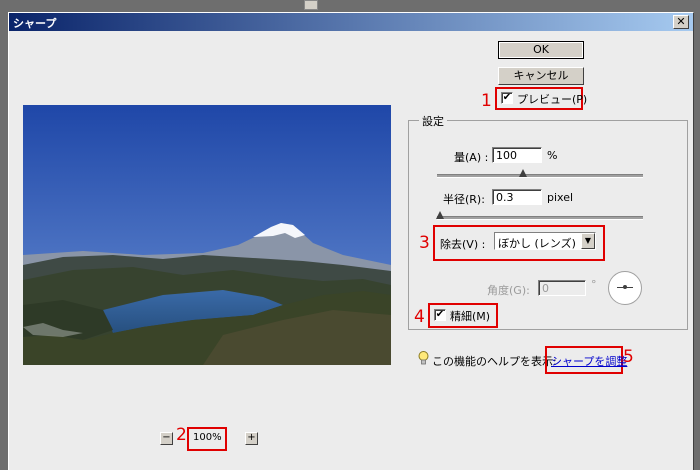  What do you see at coordinates (517, 155) in the screenshot?
I see `amount-input: 100` at bounding box center [517, 155].